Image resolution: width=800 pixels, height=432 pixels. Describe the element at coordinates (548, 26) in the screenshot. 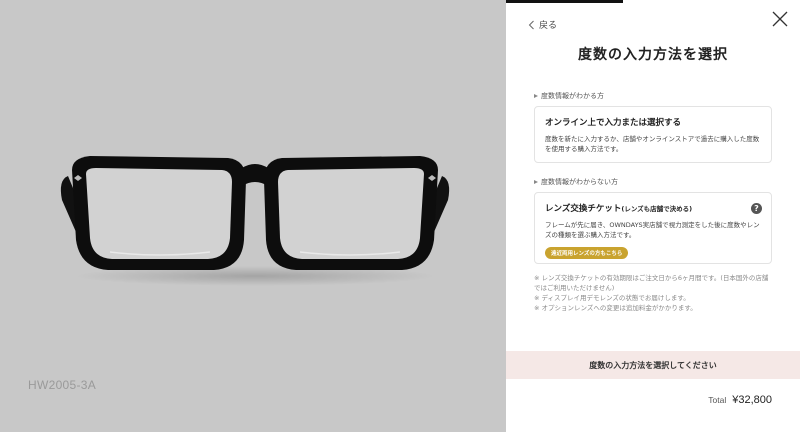

I see `back-label: 戻る` at that location.